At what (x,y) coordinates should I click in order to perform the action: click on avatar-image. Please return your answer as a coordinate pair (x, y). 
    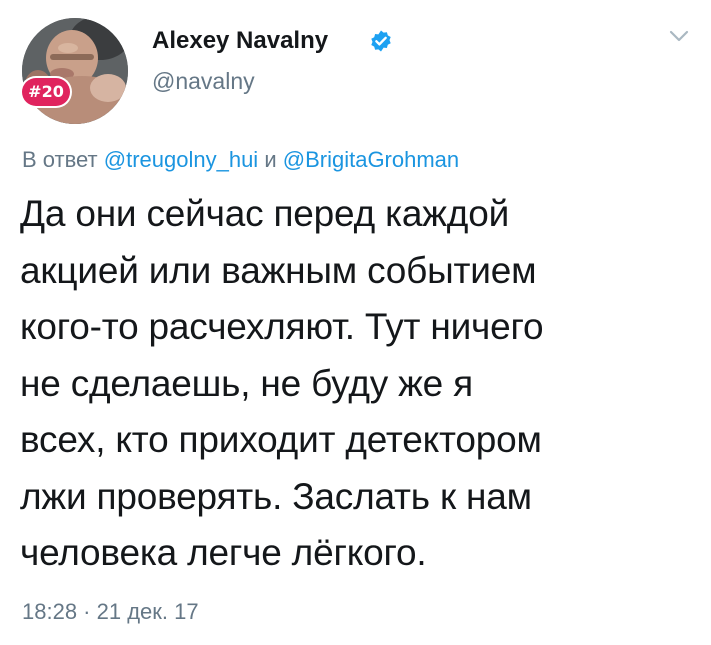
    Looking at the image, I should click on (75, 71).